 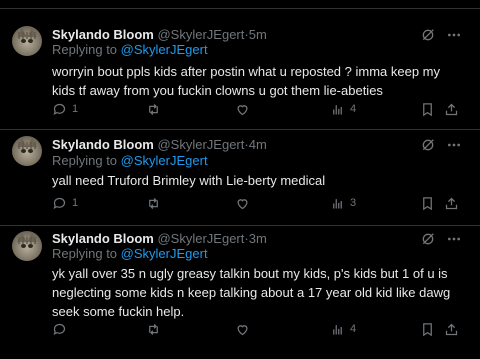 I want to click on tweet-actions: 1 4, so click(x=257, y=110).